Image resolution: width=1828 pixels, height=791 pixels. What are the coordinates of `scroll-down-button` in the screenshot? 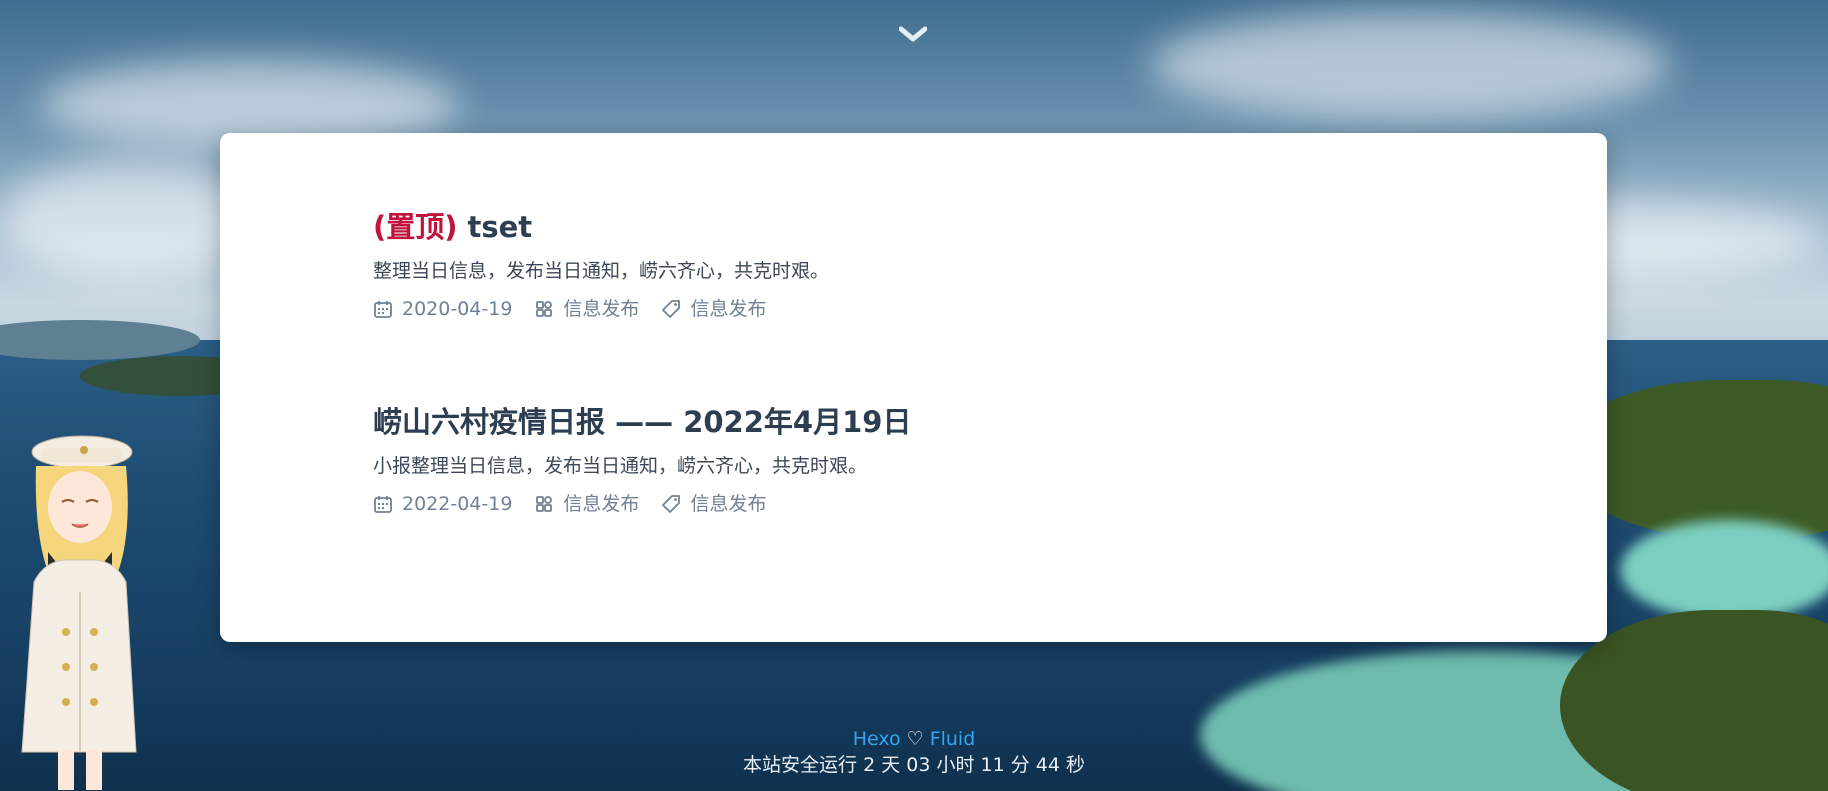 It's located at (913, 36).